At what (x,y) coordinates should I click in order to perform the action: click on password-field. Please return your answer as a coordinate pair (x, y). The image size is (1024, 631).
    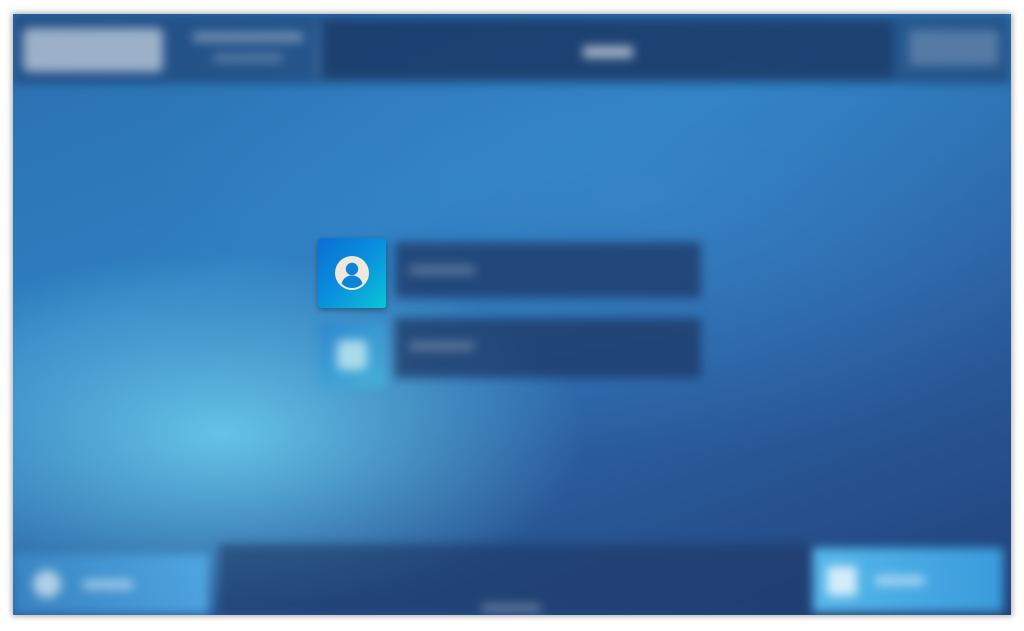
    Looking at the image, I should click on (548, 348).